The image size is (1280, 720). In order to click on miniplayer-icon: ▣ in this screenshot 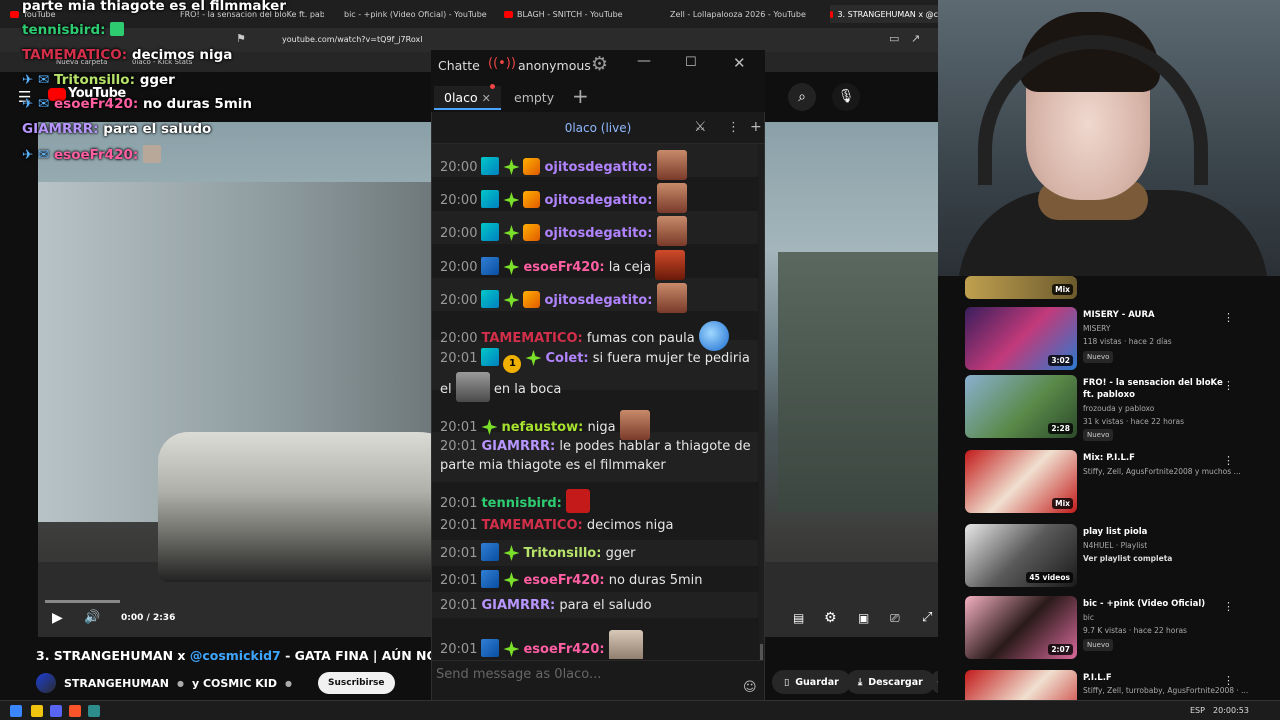, I will do `click(863, 618)`.